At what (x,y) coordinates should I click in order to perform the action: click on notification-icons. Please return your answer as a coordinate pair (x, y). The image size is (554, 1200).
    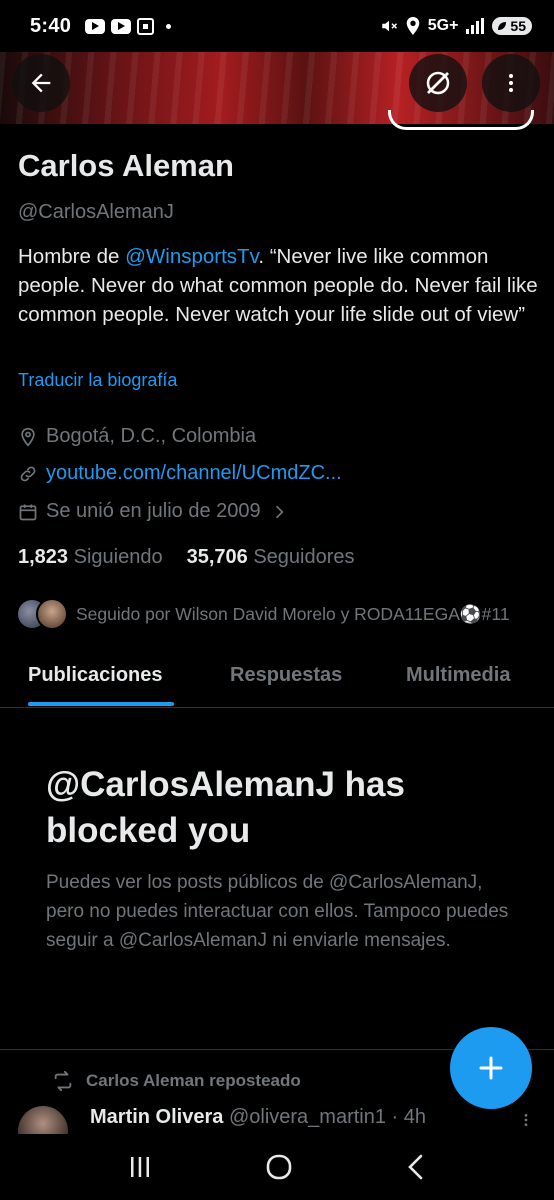
    Looking at the image, I should click on (128, 26).